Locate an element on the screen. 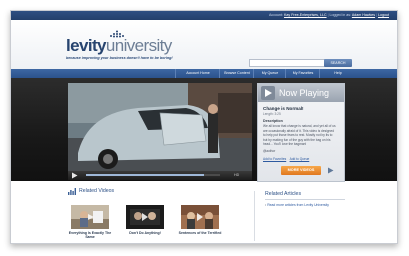 This screenshot has width=409, height=256. account-link: Kay Free-Enterprises, LLC is located at coordinates (305, 15).